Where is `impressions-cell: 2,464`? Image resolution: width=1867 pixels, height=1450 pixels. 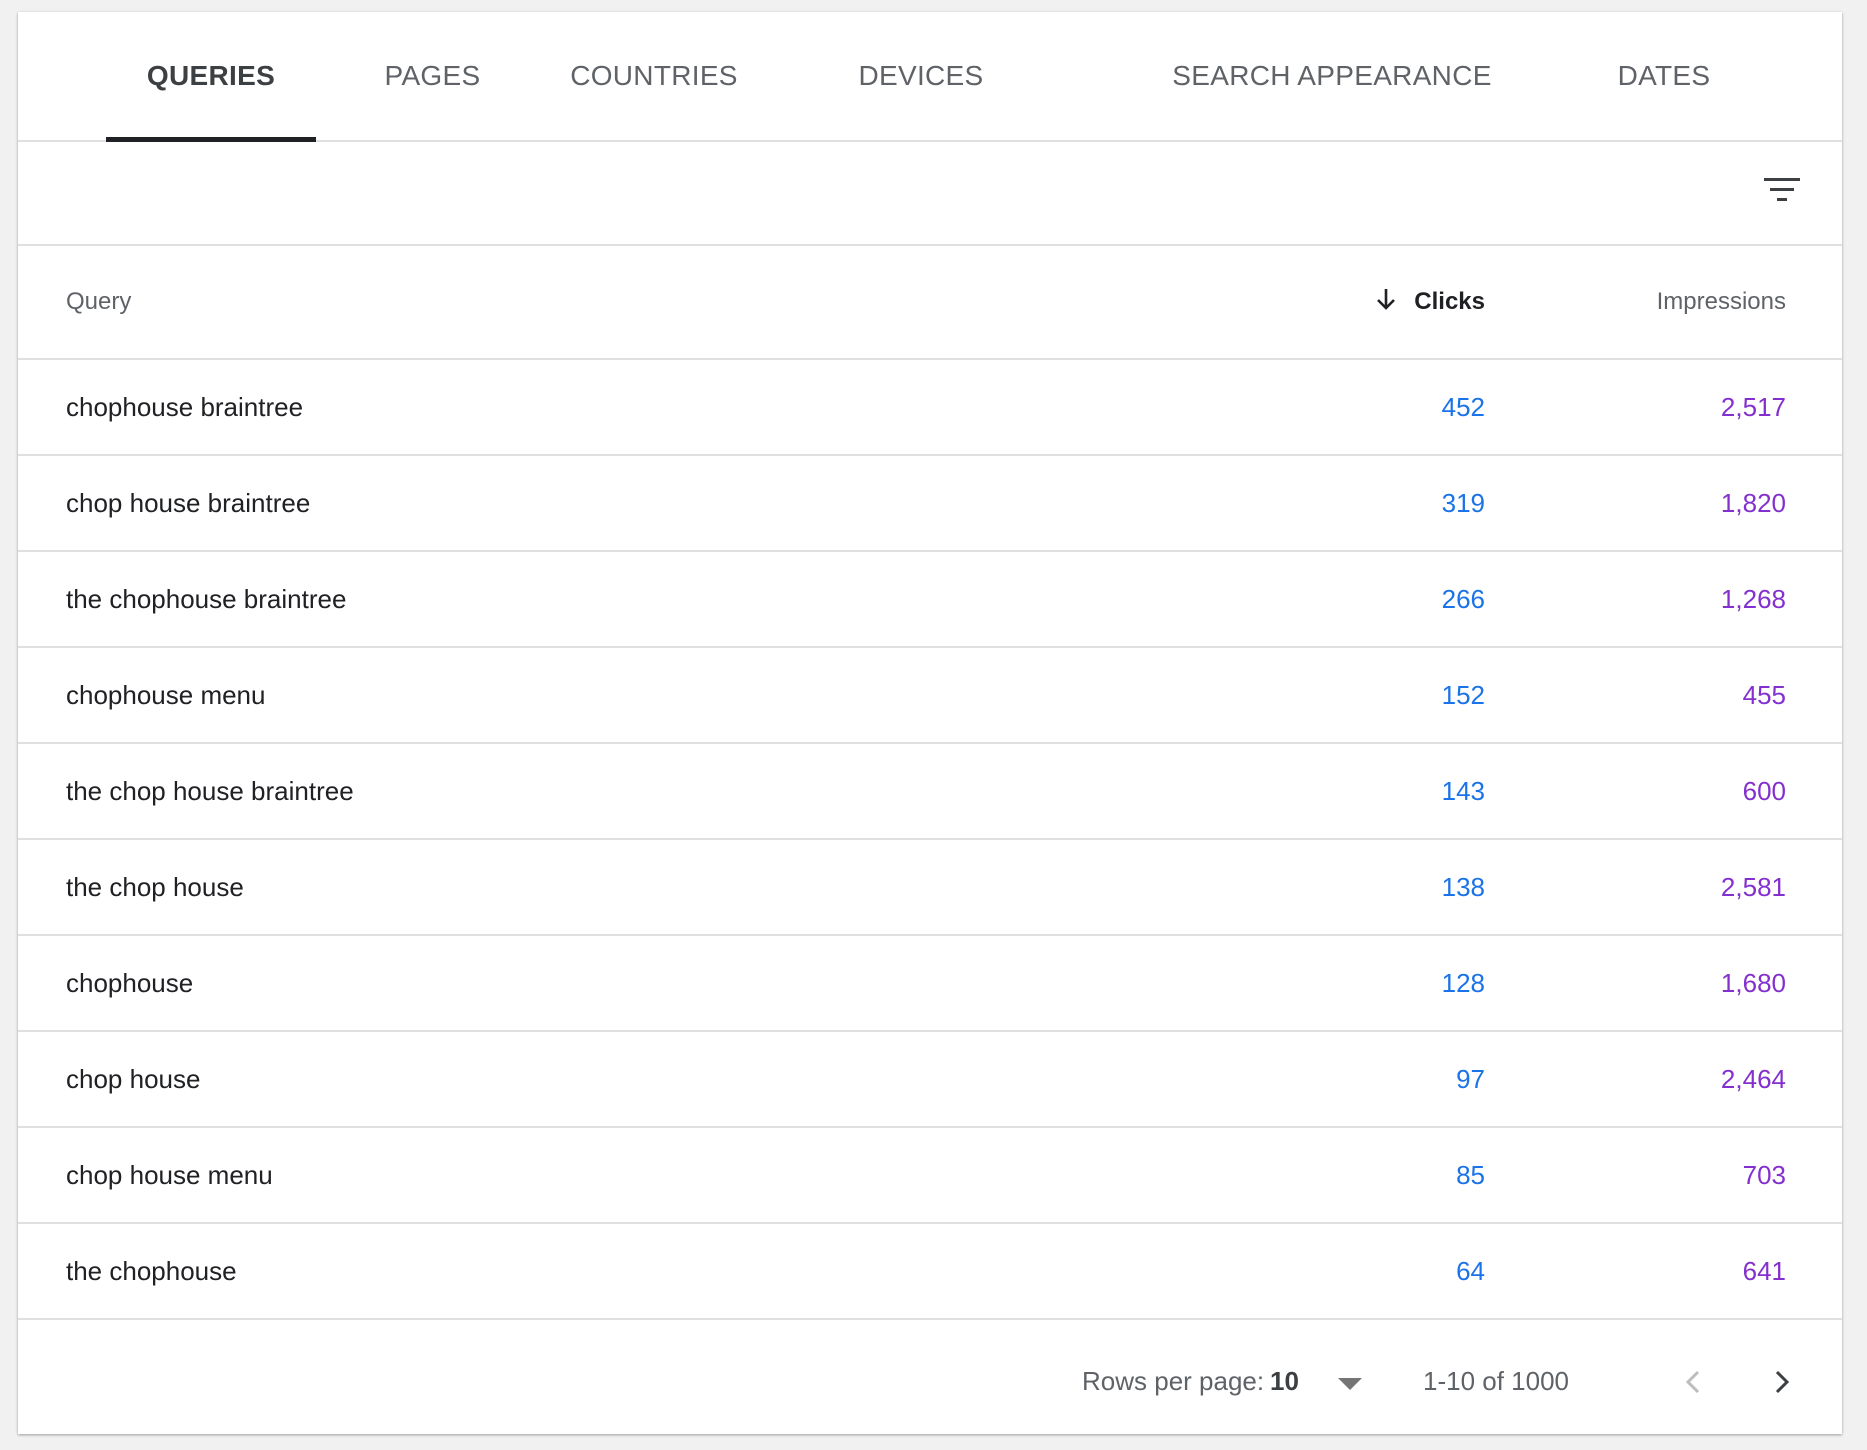
impressions-cell: 2,464 is located at coordinates (1753, 1078).